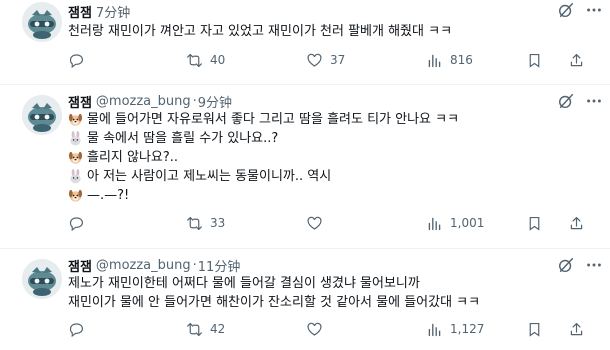 Image resolution: width=610 pixels, height=350 pixels. I want to click on like-button: 37, so click(325, 60).